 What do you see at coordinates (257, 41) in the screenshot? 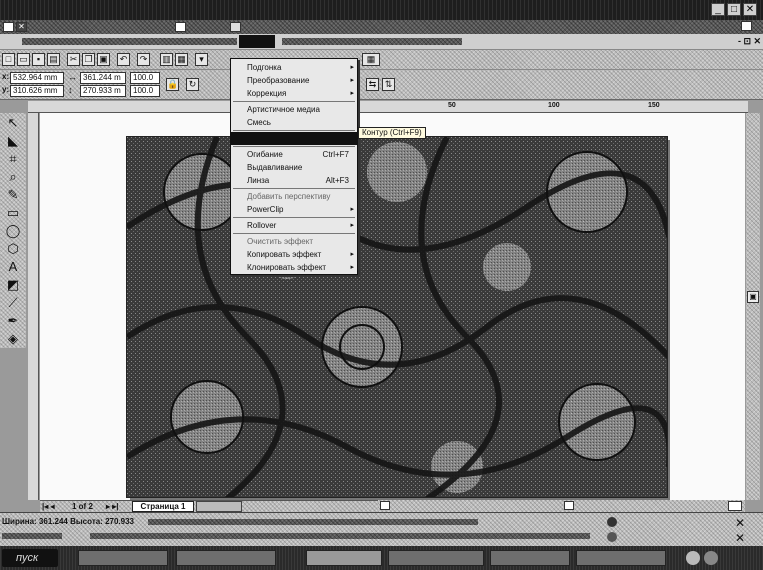
I see `menu-effects-active` at bounding box center [257, 41].